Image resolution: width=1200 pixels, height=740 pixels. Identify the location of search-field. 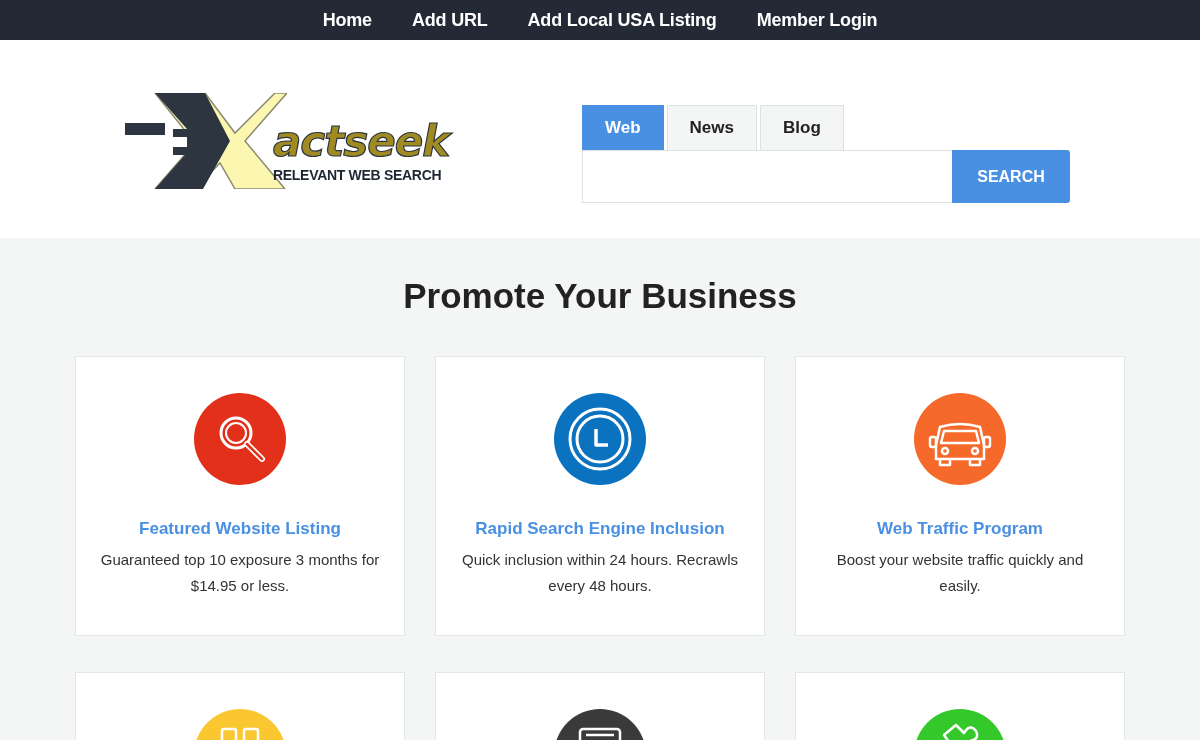
(767, 176).